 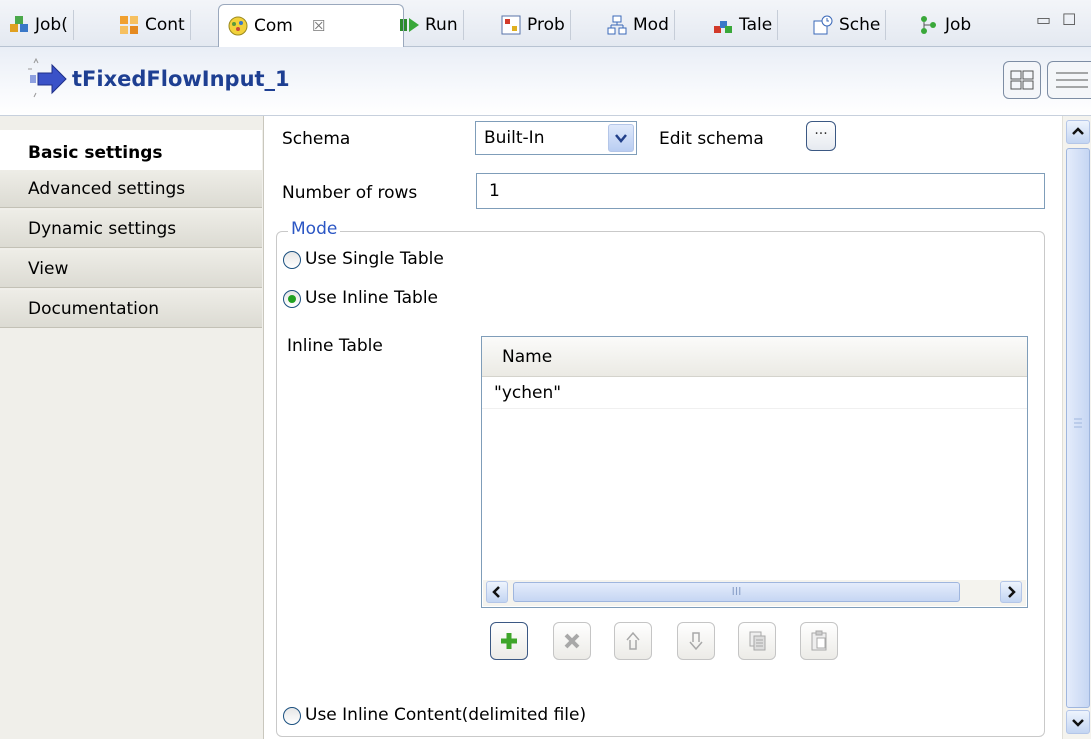 What do you see at coordinates (1069, 19) in the screenshot?
I see `maximize-icon: ☐` at bounding box center [1069, 19].